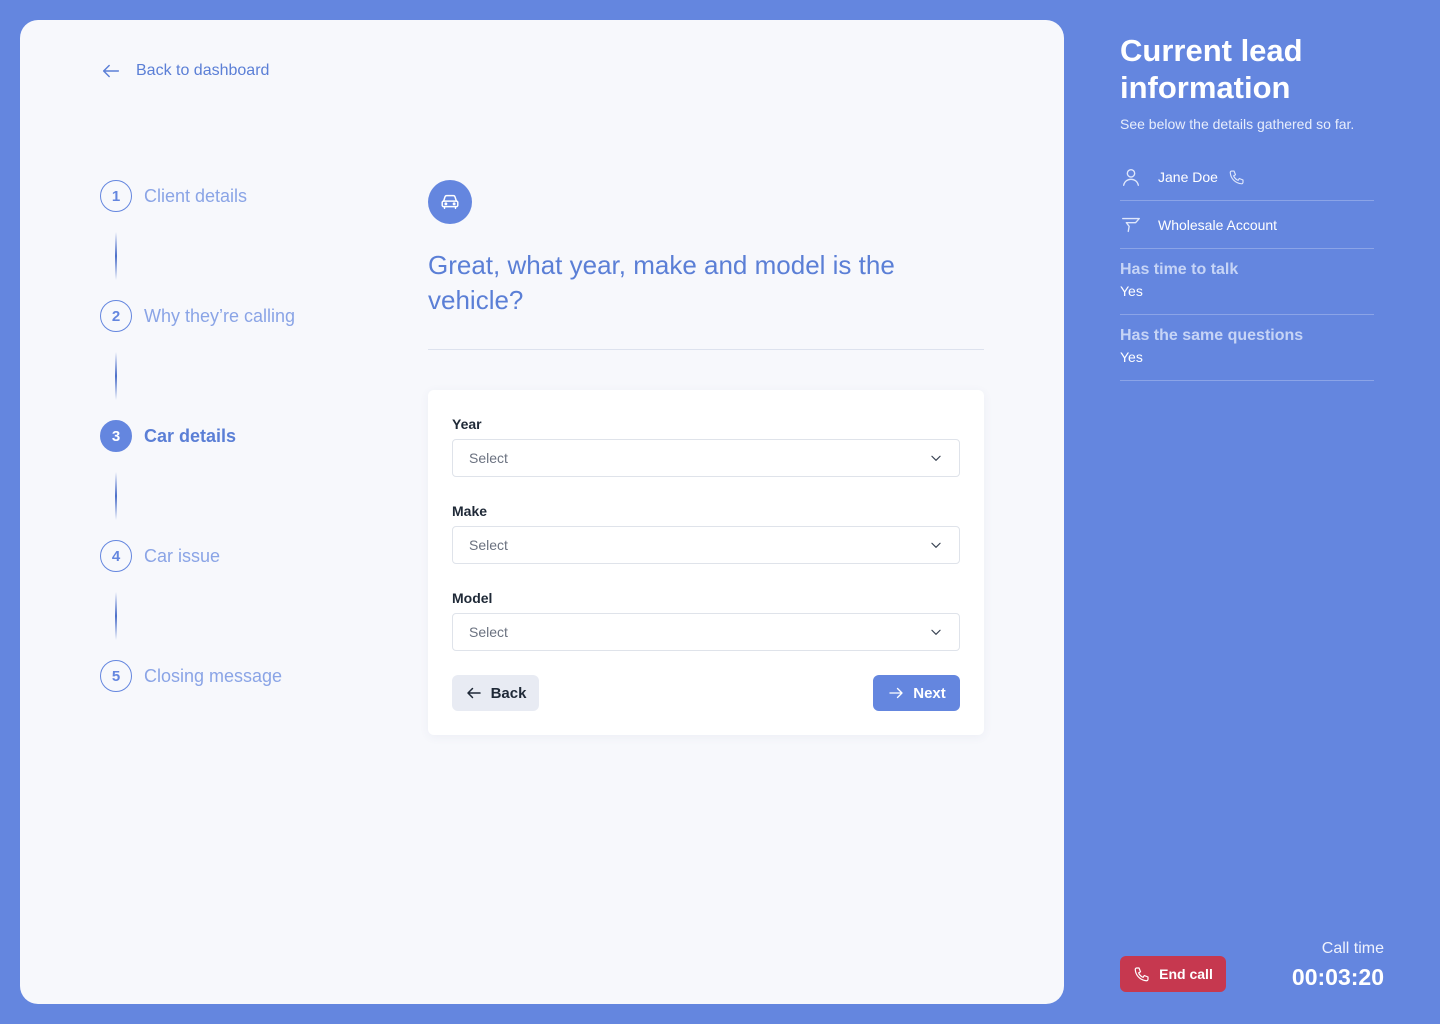 This screenshot has width=1440, height=1024. What do you see at coordinates (1212, 335) in the screenshot?
I see `lead-field-label: Has the same questions` at bounding box center [1212, 335].